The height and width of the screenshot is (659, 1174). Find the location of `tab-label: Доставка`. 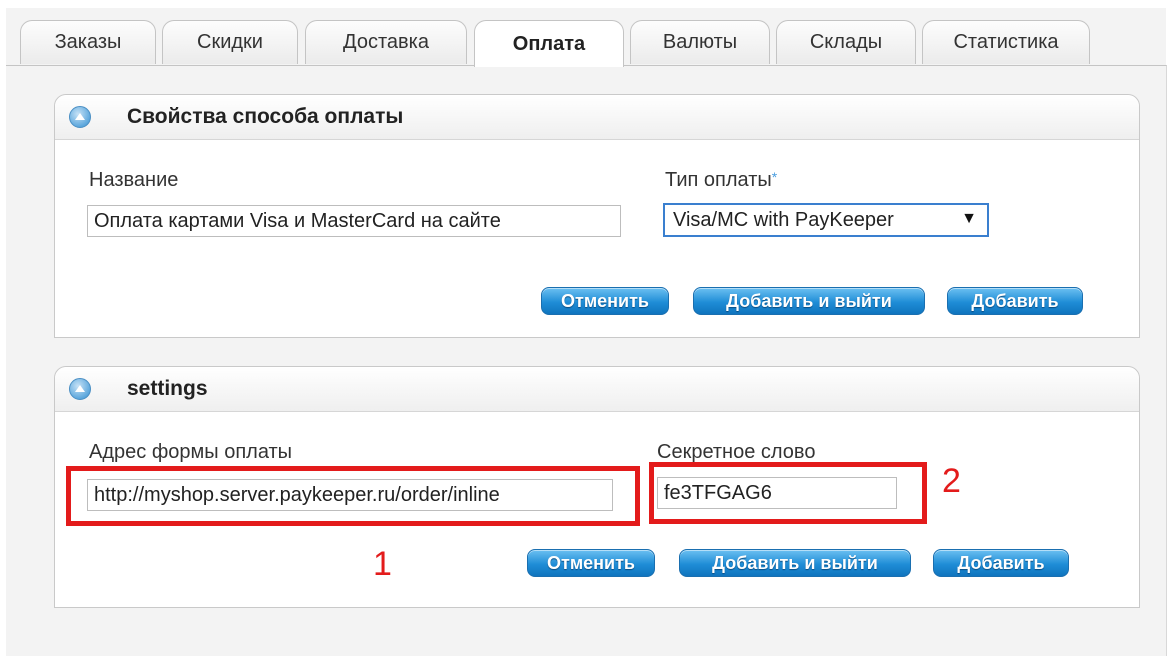

tab-label: Доставка is located at coordinates (386, 42).